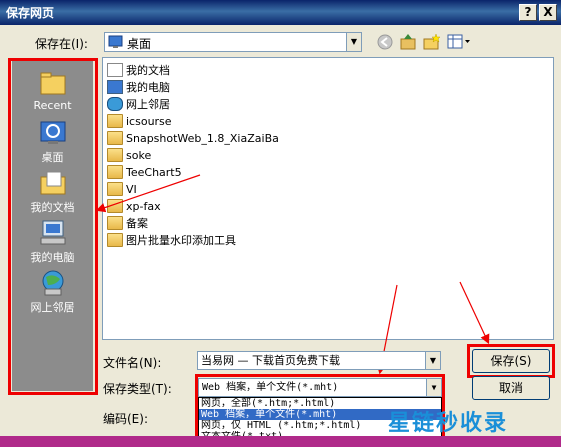 The image size is (561, 447). What do you see at coordinates (511, 388) in the screenshot?
I see `cancel-button: 取消` at bounding box center [511, 388].